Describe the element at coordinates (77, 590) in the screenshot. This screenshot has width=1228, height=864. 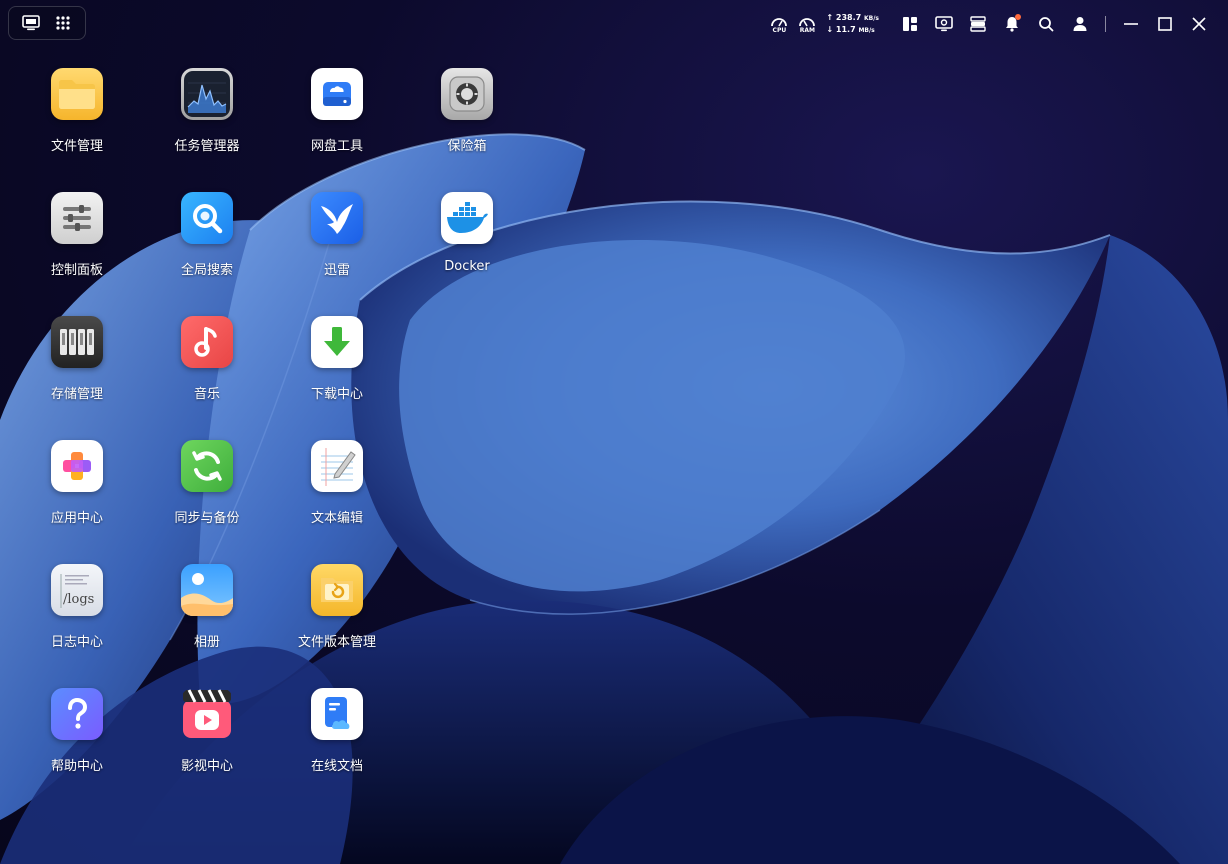
I see `logs-icon: /logs` at that location.